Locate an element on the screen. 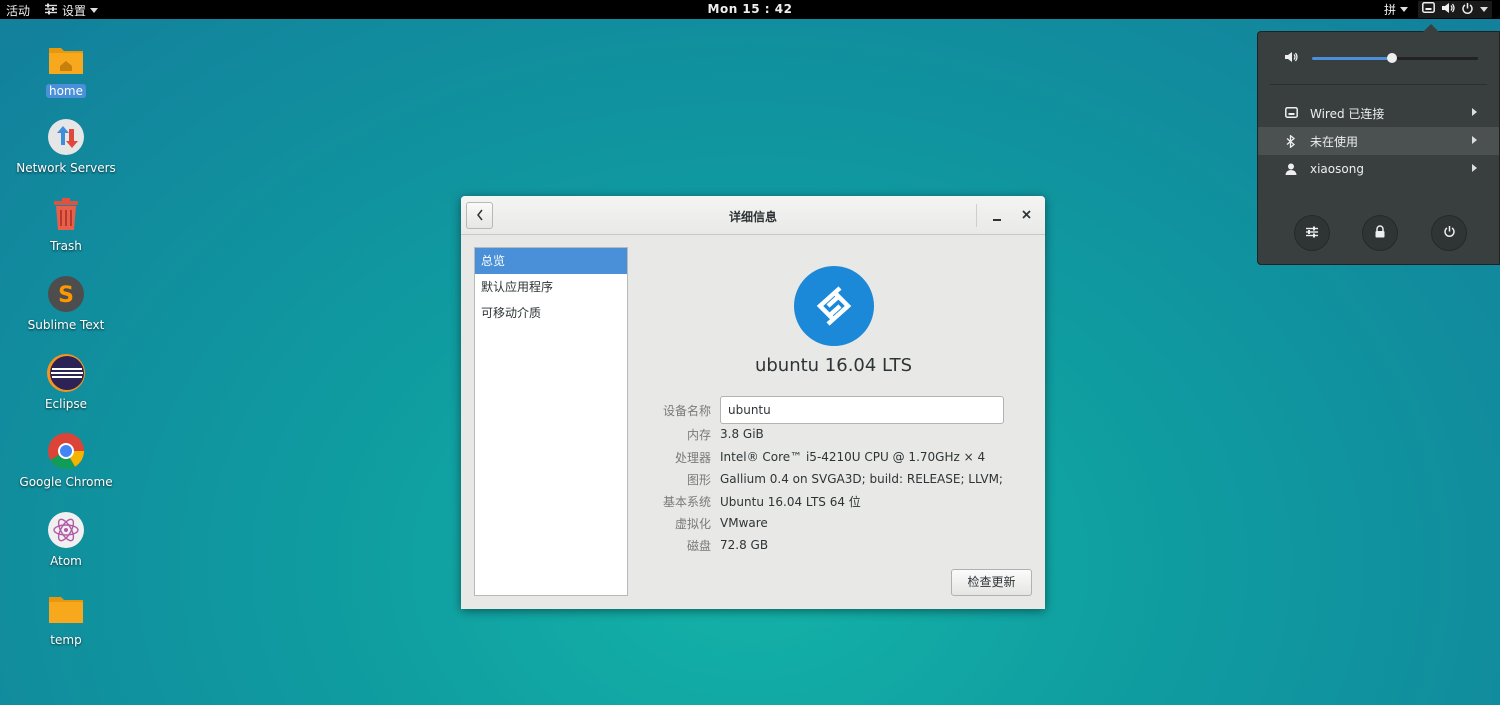  device-name-row: 设备名称 is located at coordinates (831, 410).